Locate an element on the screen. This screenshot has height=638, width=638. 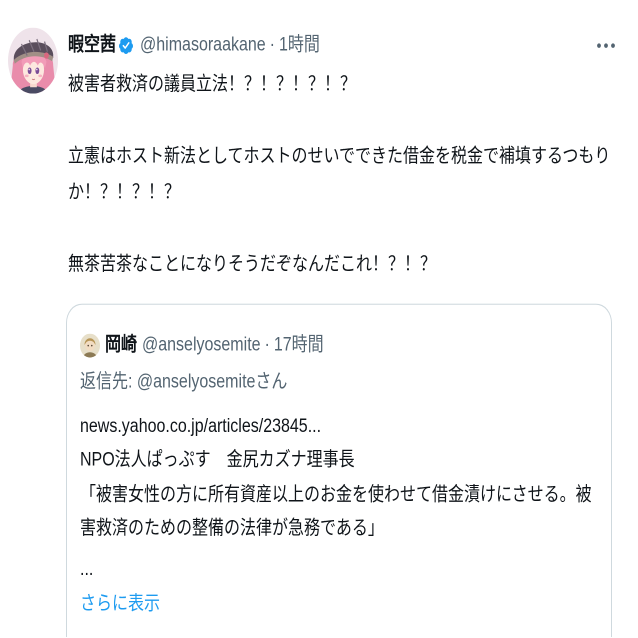
author-avatar-image is located at coordinates (33, 60).